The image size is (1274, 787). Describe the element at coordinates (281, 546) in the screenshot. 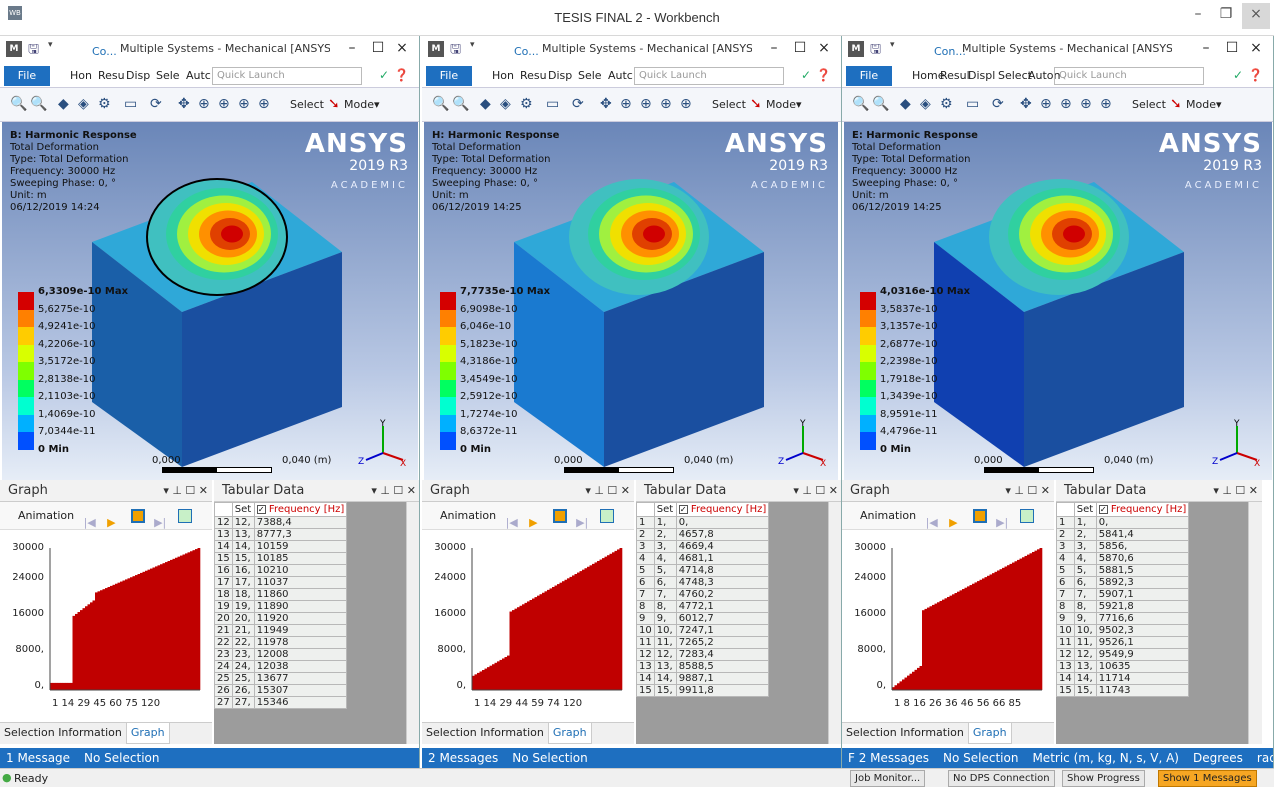

I see `table-row: 14 14, 10159` at that location.